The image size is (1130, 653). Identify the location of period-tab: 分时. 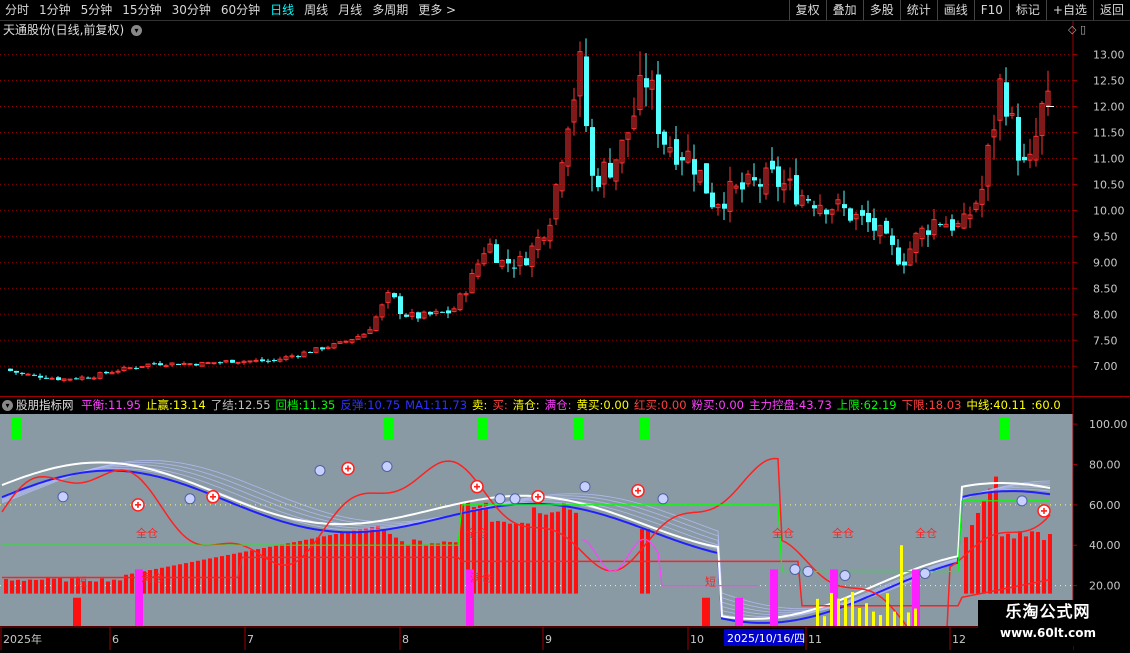
(17, 10).